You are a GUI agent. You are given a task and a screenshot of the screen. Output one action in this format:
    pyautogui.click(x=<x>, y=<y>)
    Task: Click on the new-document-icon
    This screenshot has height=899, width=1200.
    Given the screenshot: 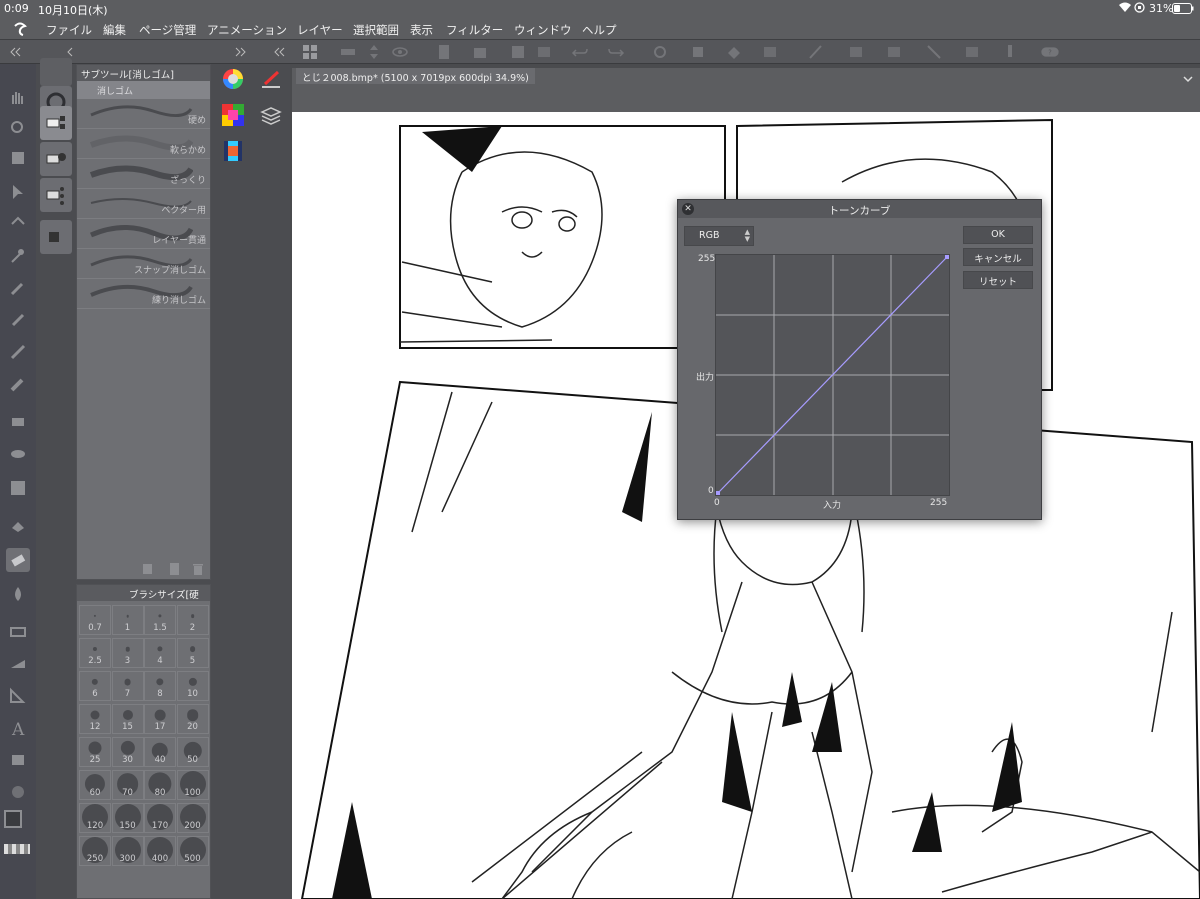 What is the action you would take?
    pyautogui.click(x=444, y=52)
    